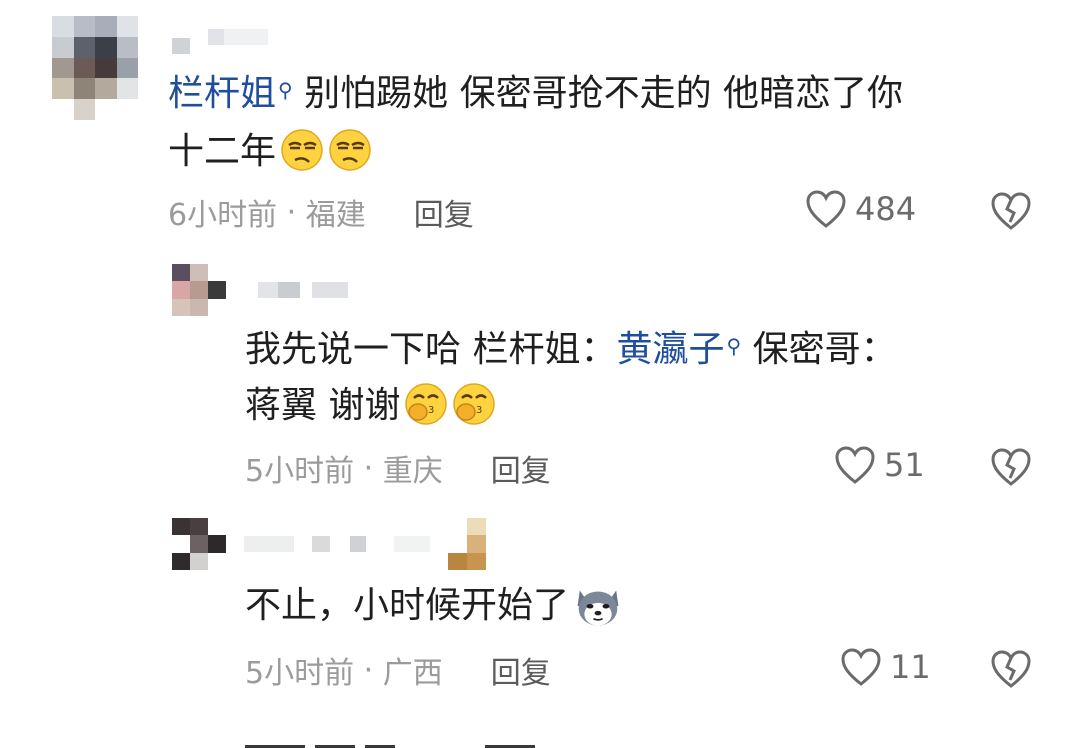 This screenshot has width=1080, height=748. Describe the element at coordinates (904, 465) in the screenshot. I see `like-count: 51` at that location.